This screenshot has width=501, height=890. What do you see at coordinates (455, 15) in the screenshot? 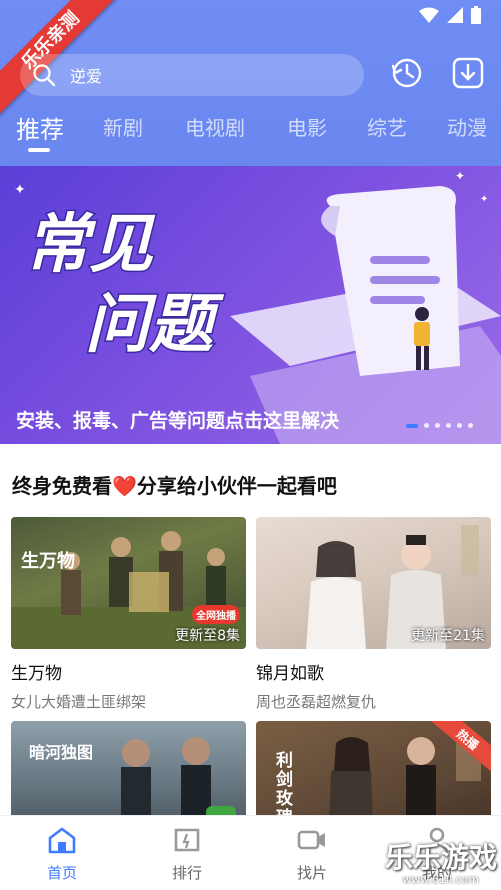
I see `signal-icon` at bounding box center [455, 15].